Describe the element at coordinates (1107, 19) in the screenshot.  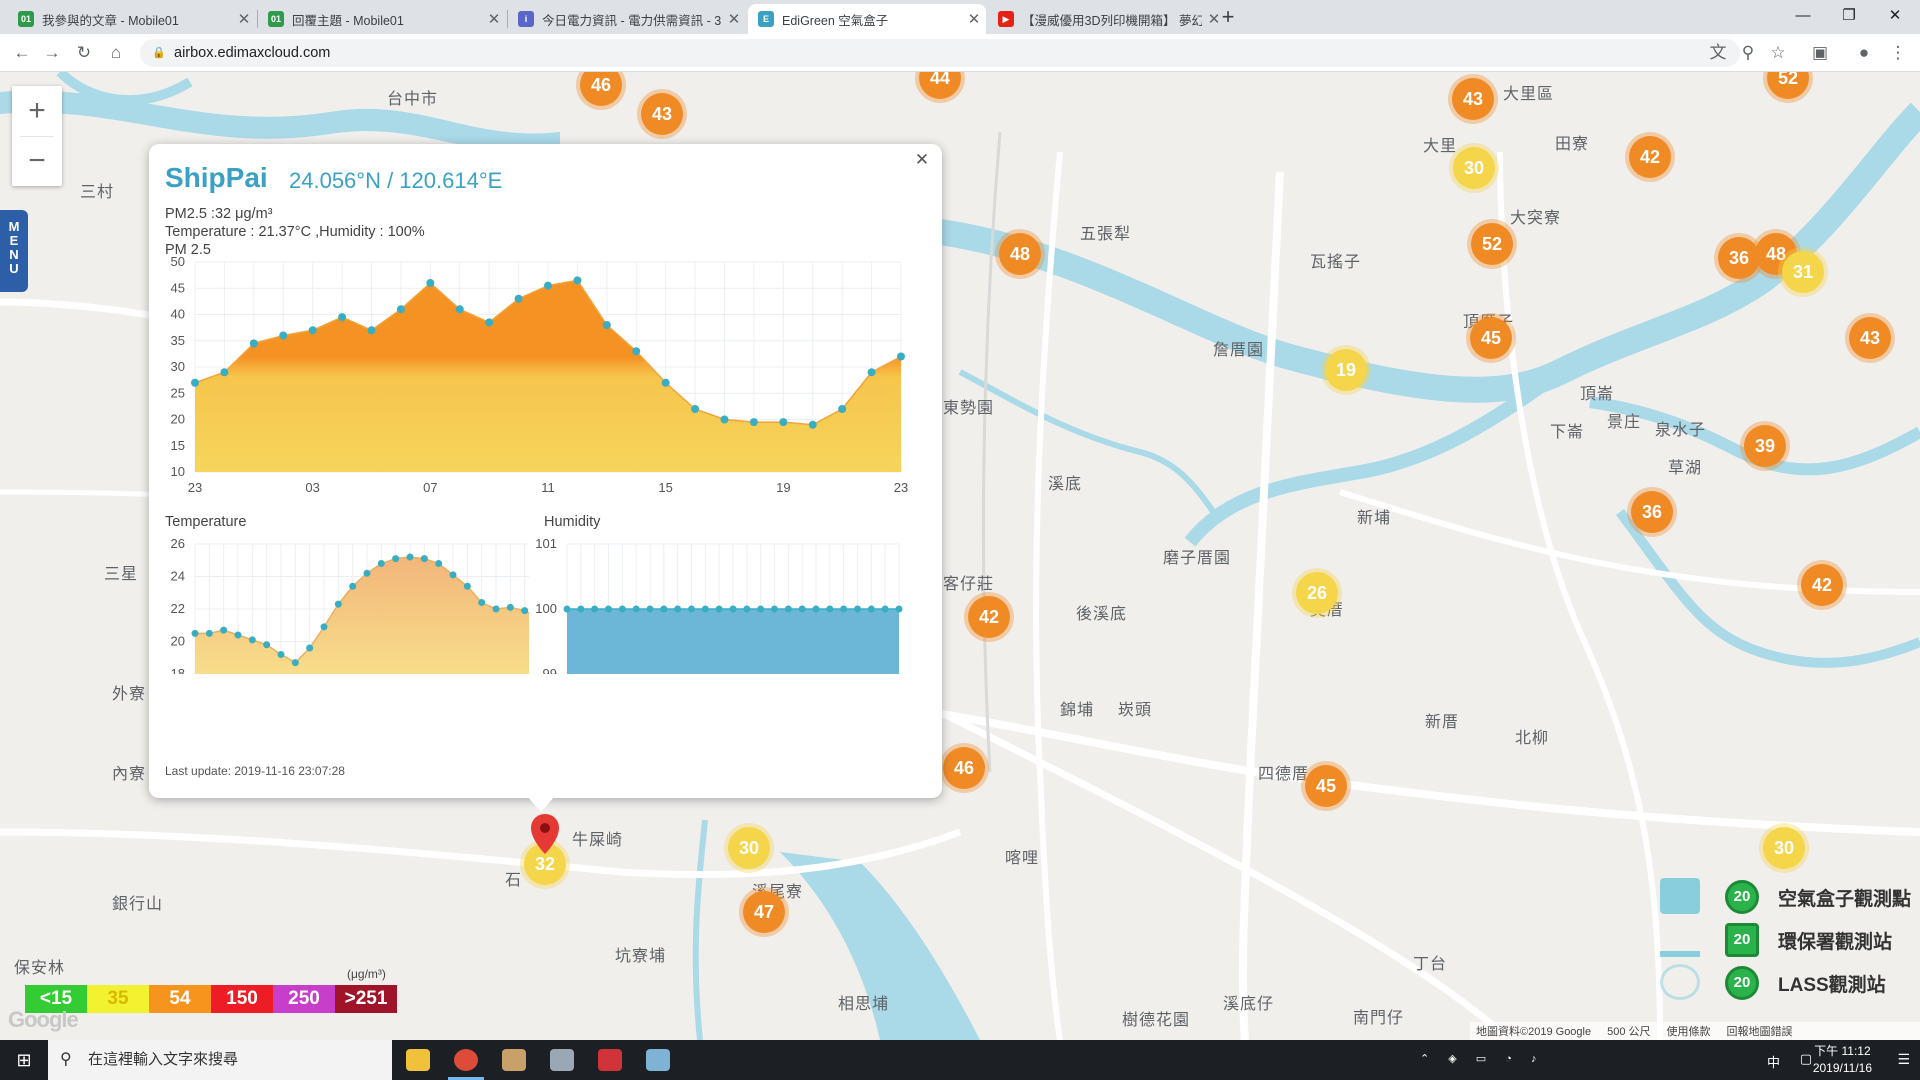
I see `browser-tab: ▶ 【漫威優用3D列印機開箱】 夢幻 ✕` at that location.